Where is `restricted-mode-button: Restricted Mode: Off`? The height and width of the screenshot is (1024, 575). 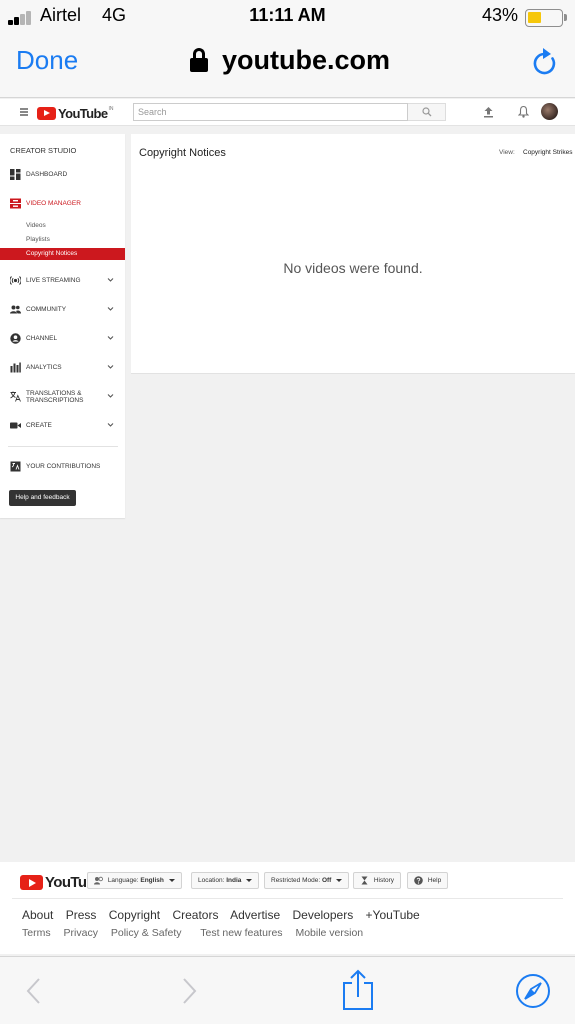 restricted-mode-button: Restricted Mode: Off is located at coordinates (307, 880).